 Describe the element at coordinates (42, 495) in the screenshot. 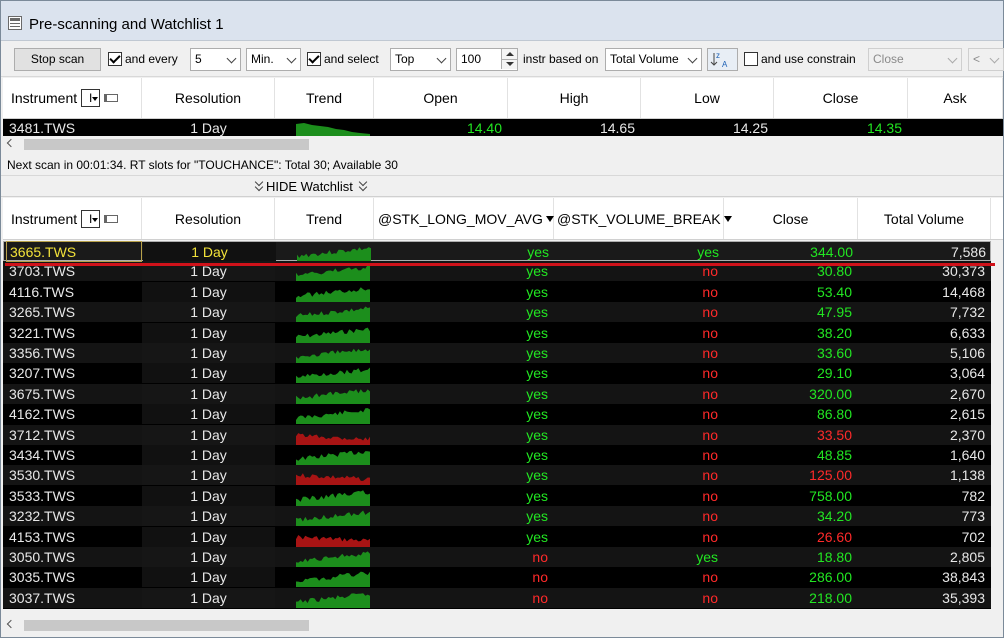

I see `instrument-cell: 3533.TWS` at that location.